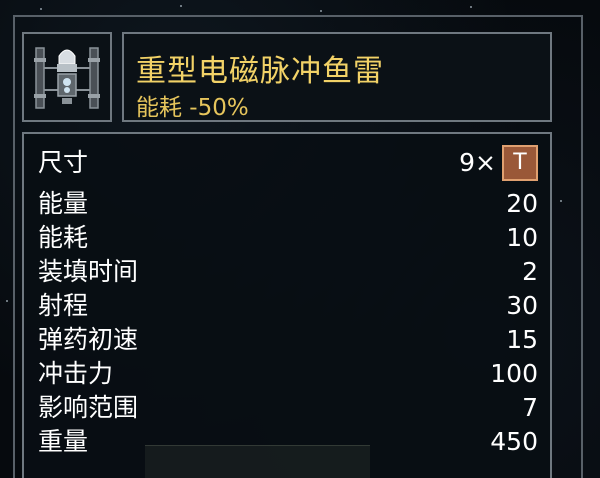 The height and width of the screenshot is (478, 600). I want to click on item-modifier: 能耗 -50%, so click(192, 108).